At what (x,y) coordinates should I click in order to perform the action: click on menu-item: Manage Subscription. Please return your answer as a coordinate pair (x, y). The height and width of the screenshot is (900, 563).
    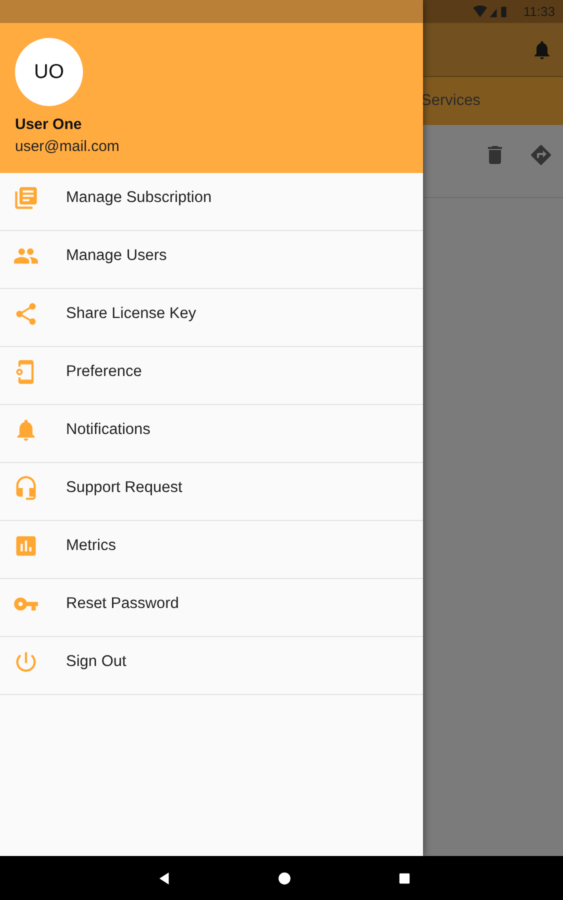
    Looking at the image, I should click on (211, 202).